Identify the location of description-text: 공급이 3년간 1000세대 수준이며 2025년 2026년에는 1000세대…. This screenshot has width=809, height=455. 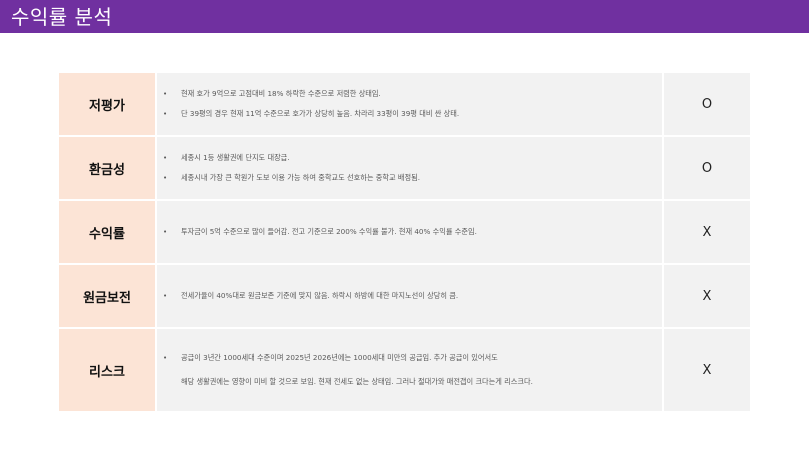
(339, 357).